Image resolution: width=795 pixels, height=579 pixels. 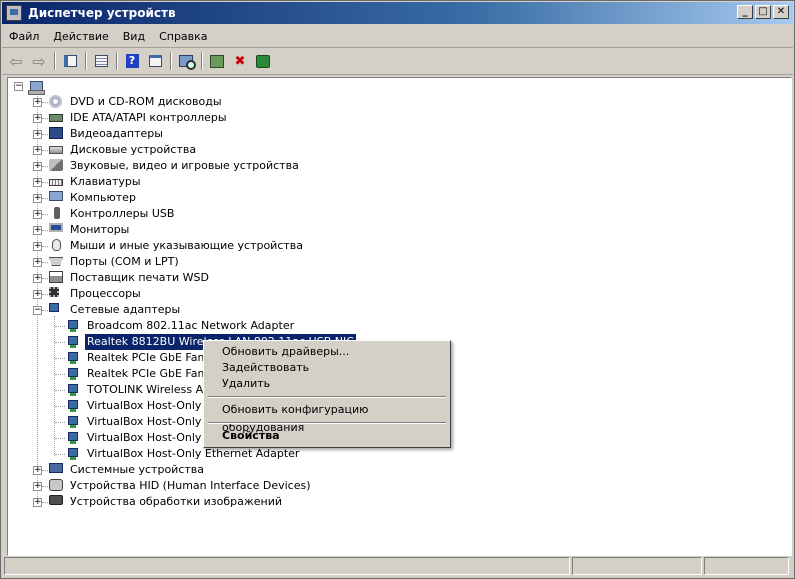 I want to click on tree-category: Процессоры, so click(x=96, y=294).